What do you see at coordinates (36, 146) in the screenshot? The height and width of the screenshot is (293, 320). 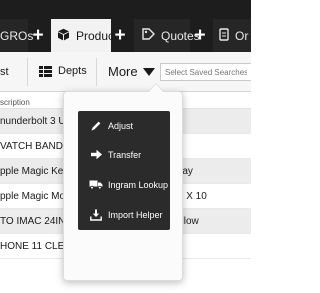 I see `row-description: VATCH BAND 4` at bounding box center [36, 146].